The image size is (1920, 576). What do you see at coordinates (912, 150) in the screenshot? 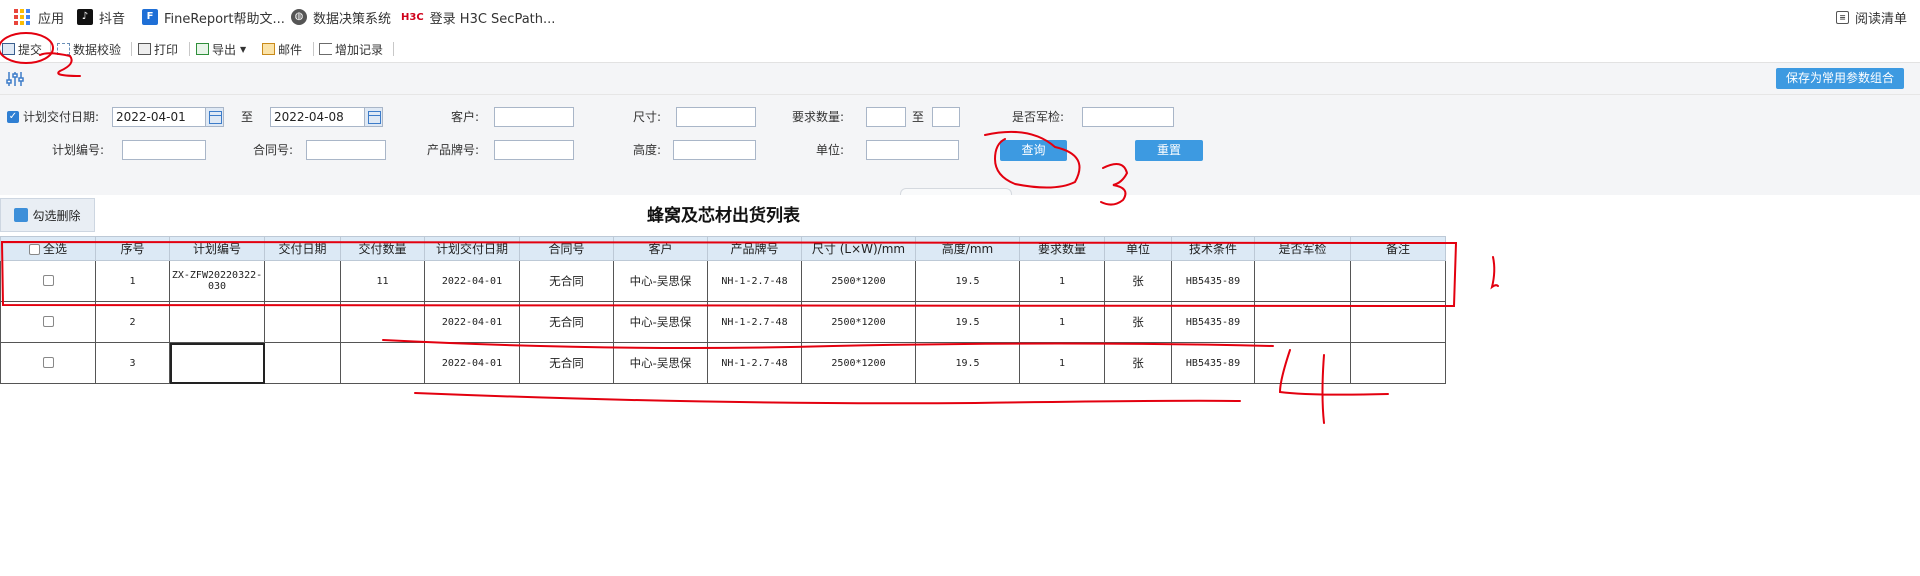
I see `unit-input` at bounding box center [912, 150].